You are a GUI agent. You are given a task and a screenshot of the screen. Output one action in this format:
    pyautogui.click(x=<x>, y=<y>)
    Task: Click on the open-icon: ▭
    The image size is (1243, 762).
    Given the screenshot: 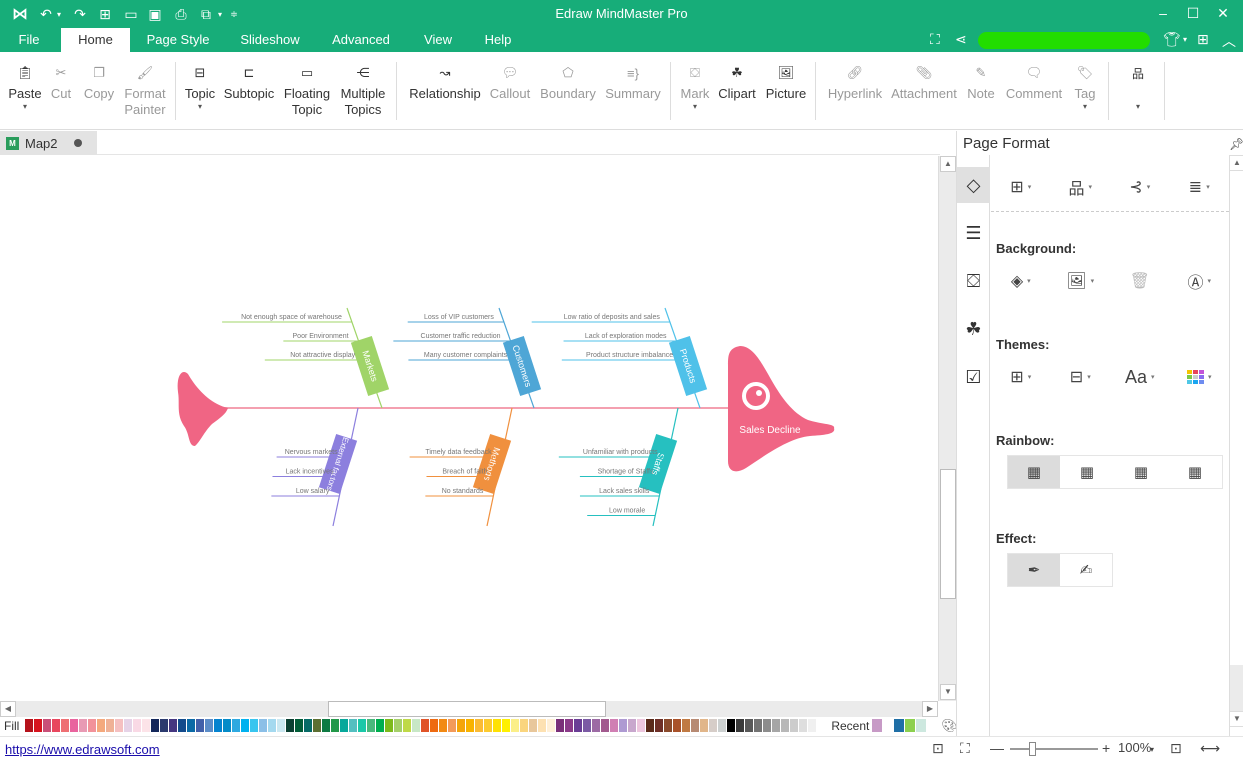 What is the action you would take?
    pyautogui.click(x=131, y=14)
    